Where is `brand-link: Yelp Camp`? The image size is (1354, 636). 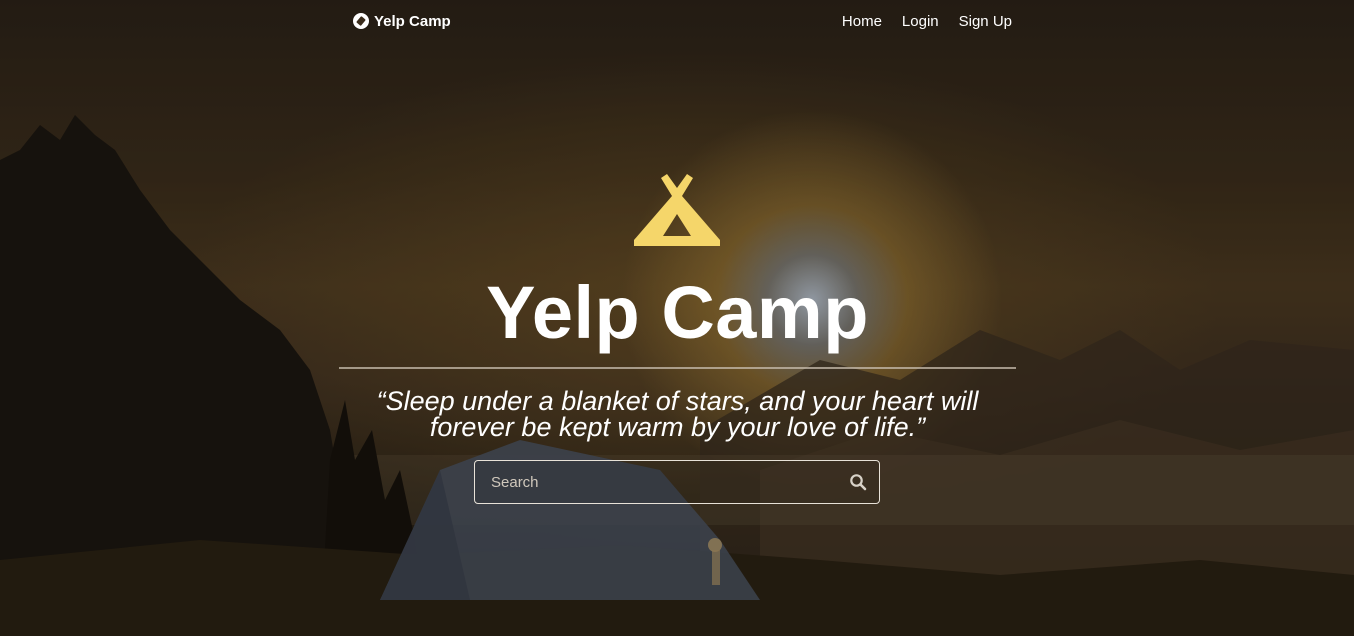 brand-link: Yelp Camp is located at coordinates (402, 21).